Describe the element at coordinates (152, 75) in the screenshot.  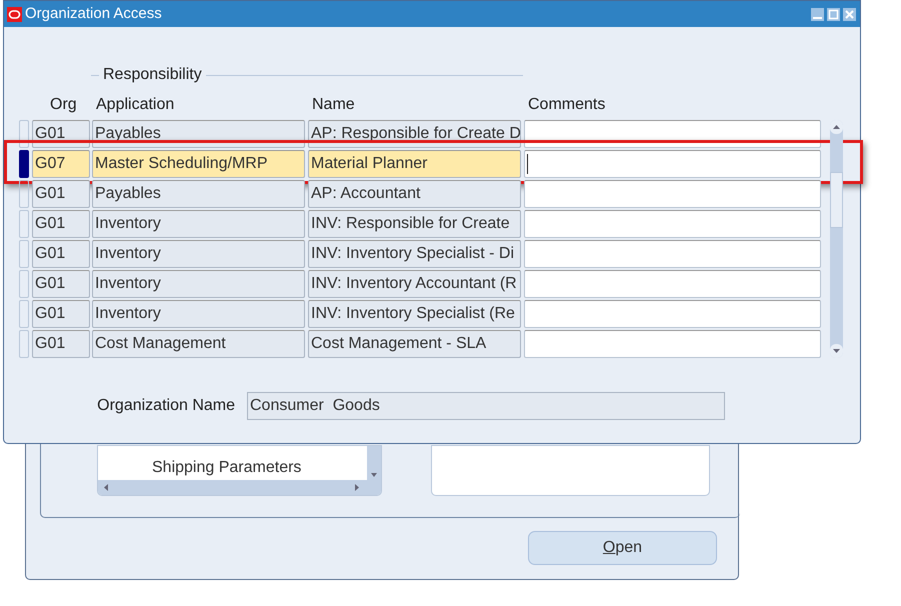
I see `section-title: Responsibility` at that location.